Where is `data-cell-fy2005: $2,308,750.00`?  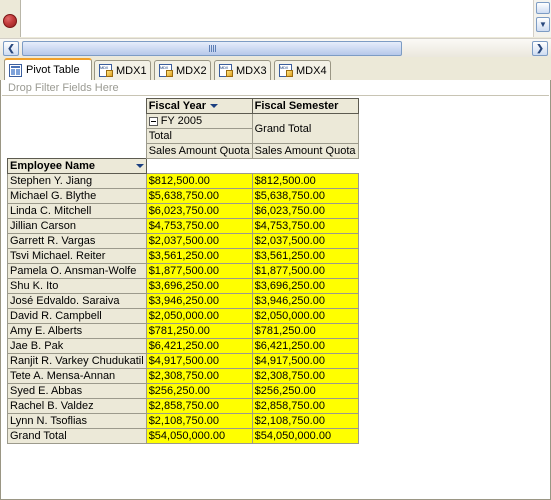 data-cell-fy2005: $2,308,750.00 is located at coordinates (199, 376).